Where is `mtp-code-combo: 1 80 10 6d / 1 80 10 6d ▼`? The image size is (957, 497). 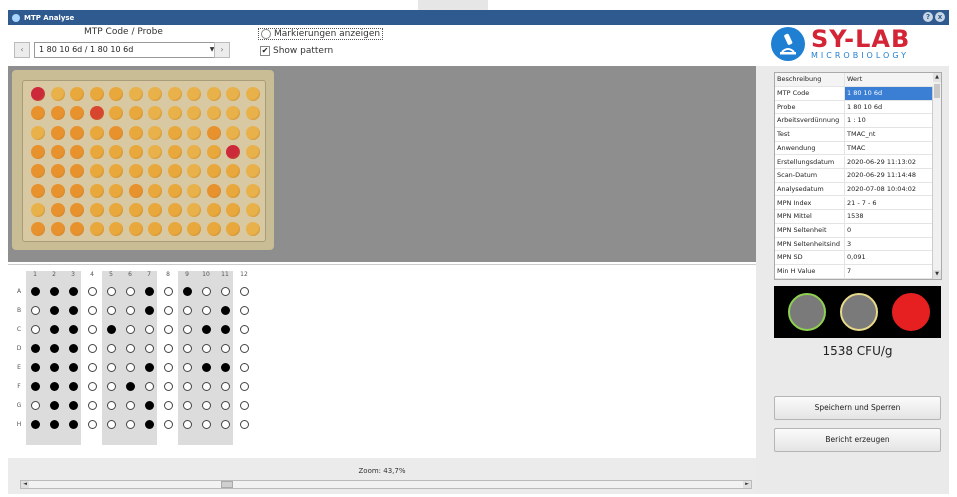
mtp-code-combo: 1 80 10 6d / 1 80 10 6d ▼ is located at coordinates (127, 50).